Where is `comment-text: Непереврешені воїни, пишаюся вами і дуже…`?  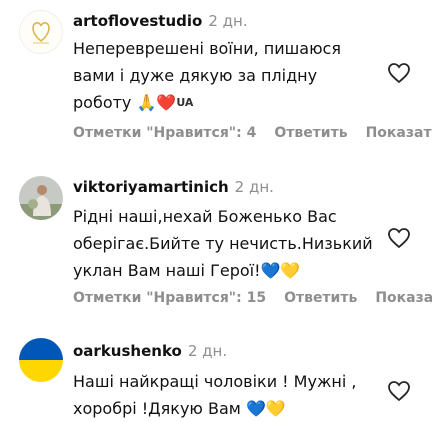 comment-text: Непереврешені воїни, пишаюся вами і дуже… is located at coordinates (223, 75).